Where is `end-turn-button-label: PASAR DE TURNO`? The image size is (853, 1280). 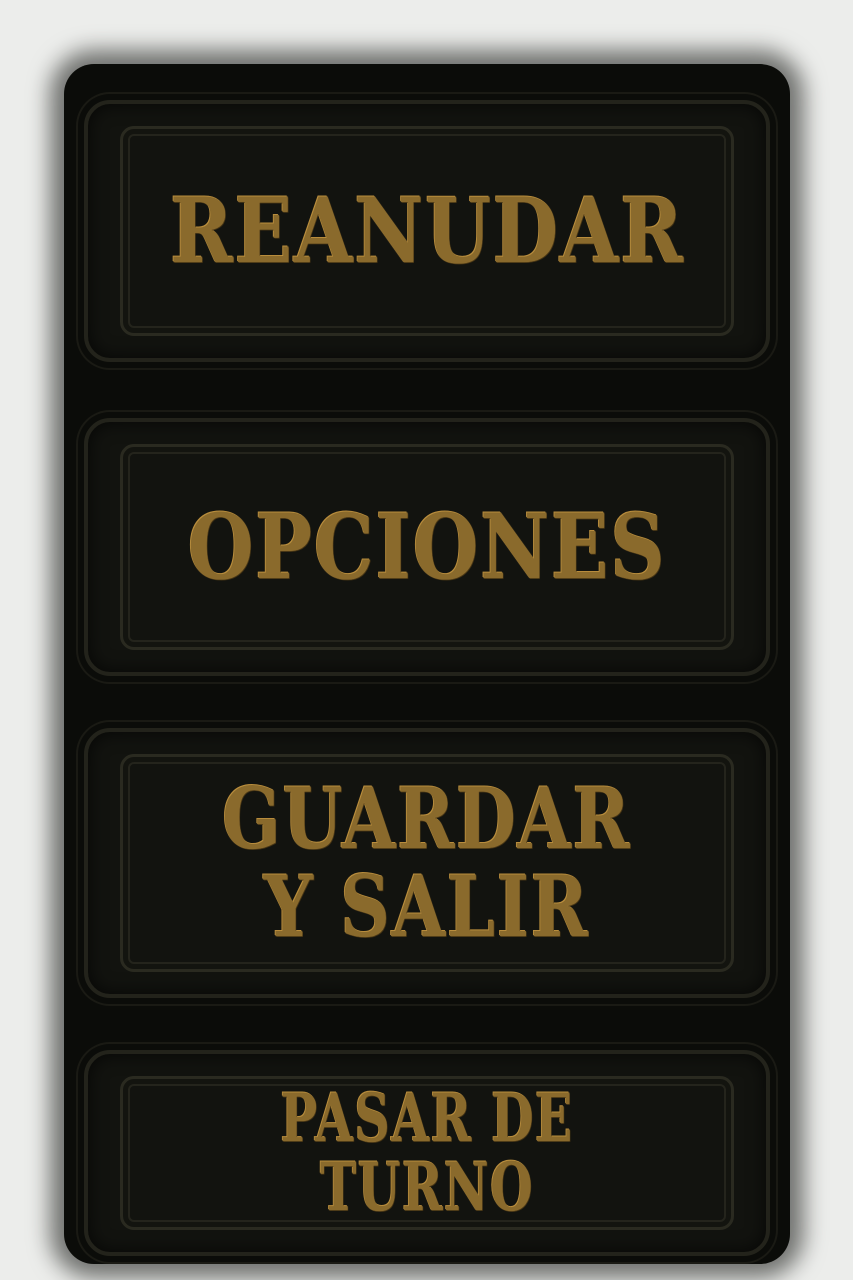
end-turn-button-label: PASAR DE TURNO is located at coordinates (427, 1152).